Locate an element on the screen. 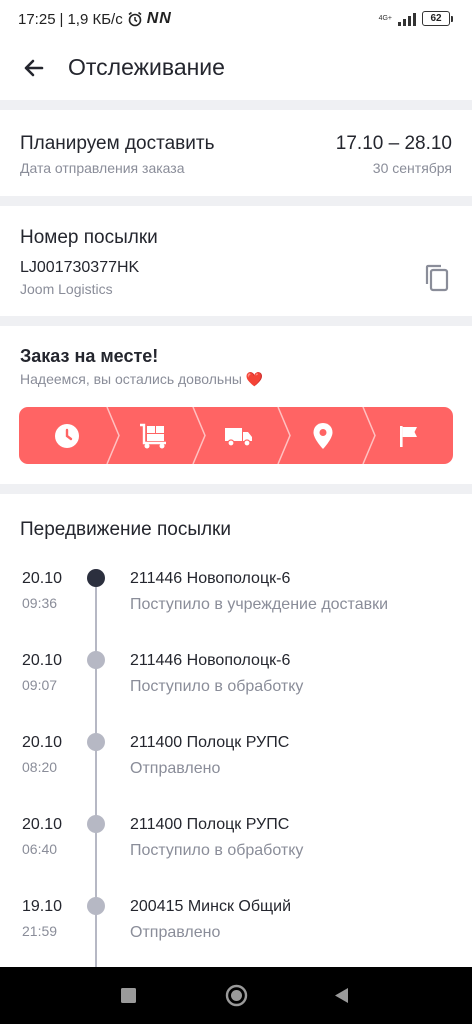 The height and width of the screenshot is (1024, 472). clock-icon is located at coordinates (66, 435).